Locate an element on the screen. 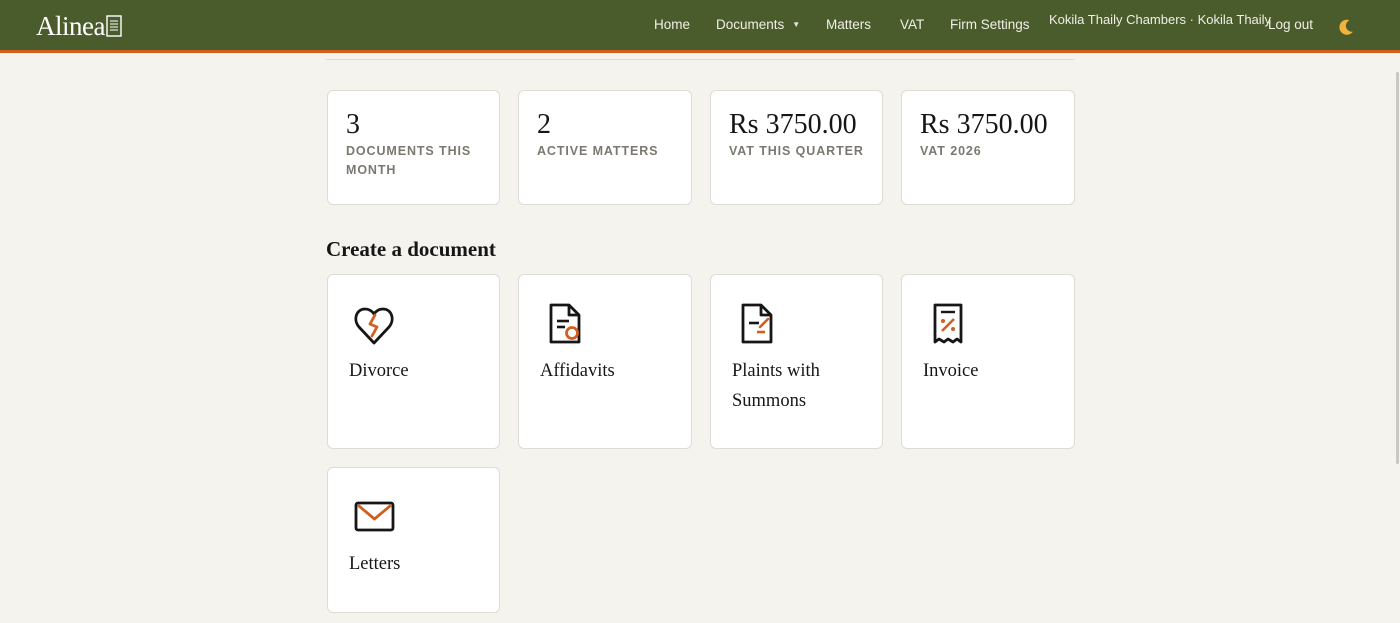  doc-card-plaints: Plaints with Summons is located at coordinates (796, 361).